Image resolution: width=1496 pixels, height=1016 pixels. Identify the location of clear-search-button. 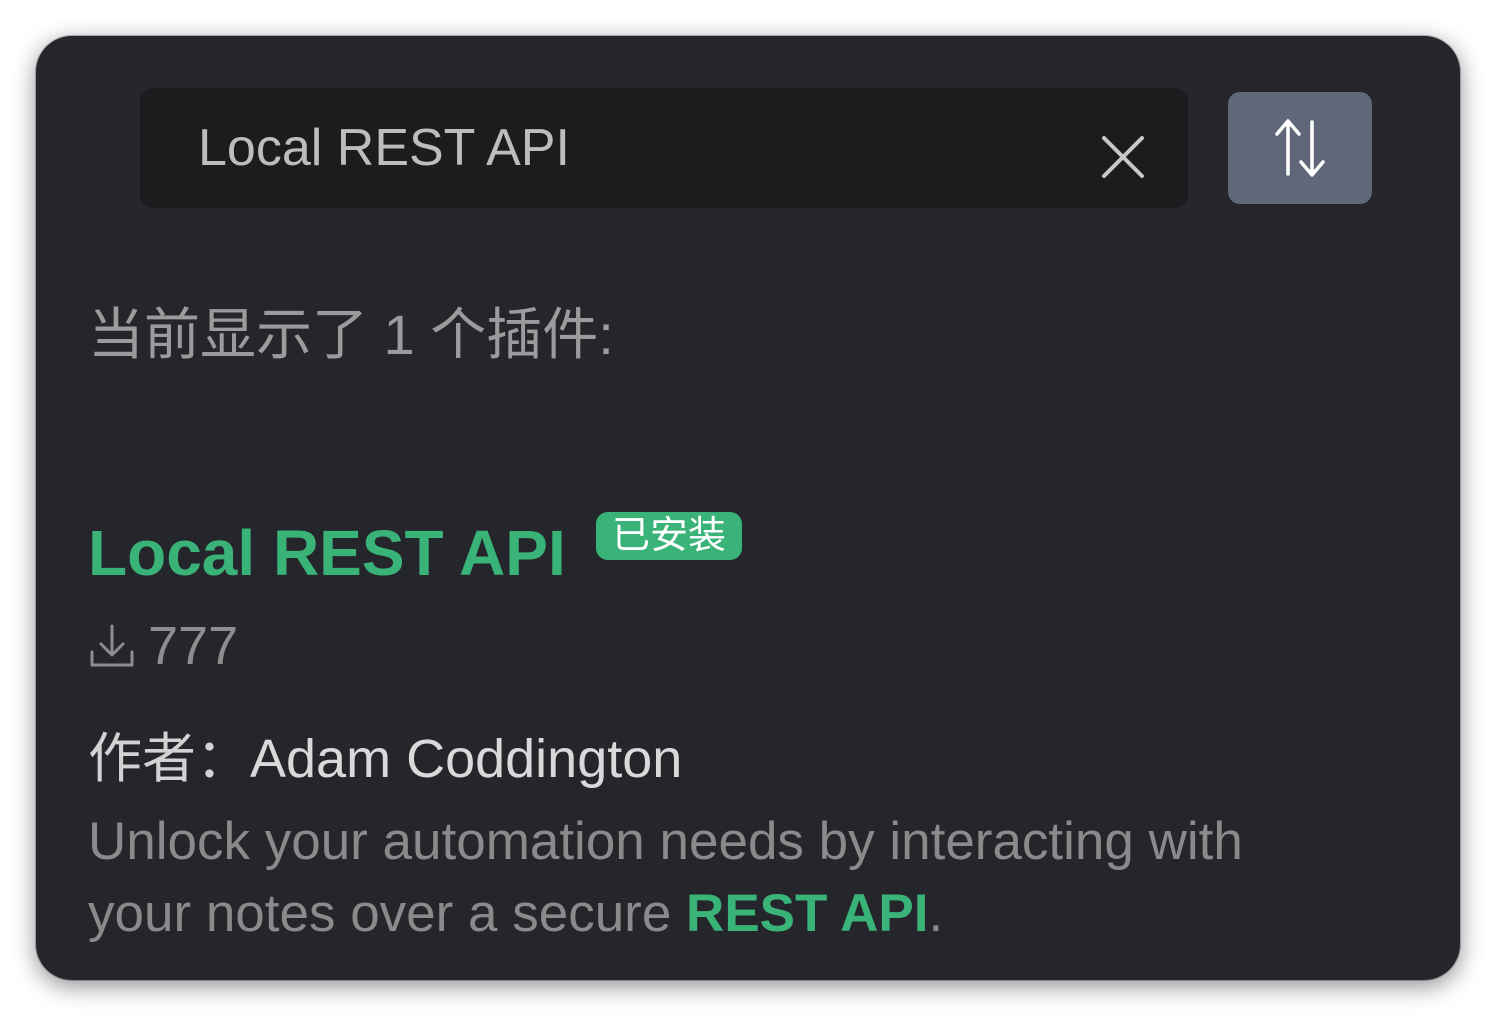
(1123, 157).